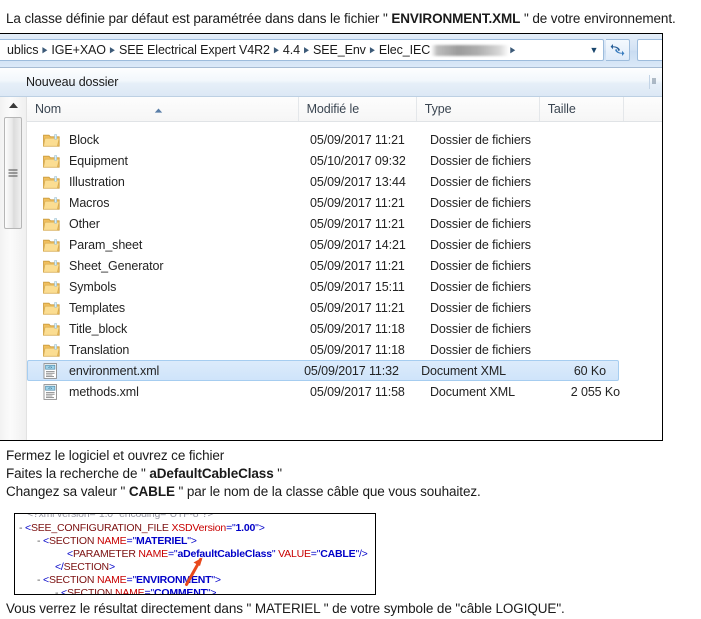 This screenshot has height=619, width=701. What do you see at coordinates (358, 160) in the screenshot?
I see `row-modified-cell: 05/10/2017 09:32` at bounding box center [358, 160].